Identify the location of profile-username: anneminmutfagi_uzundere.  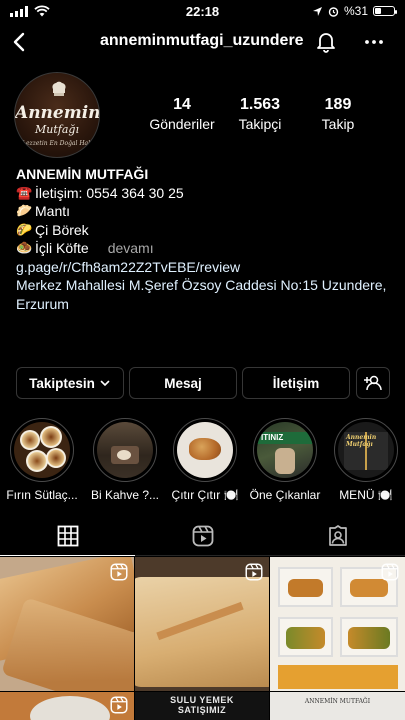
(202, 40).